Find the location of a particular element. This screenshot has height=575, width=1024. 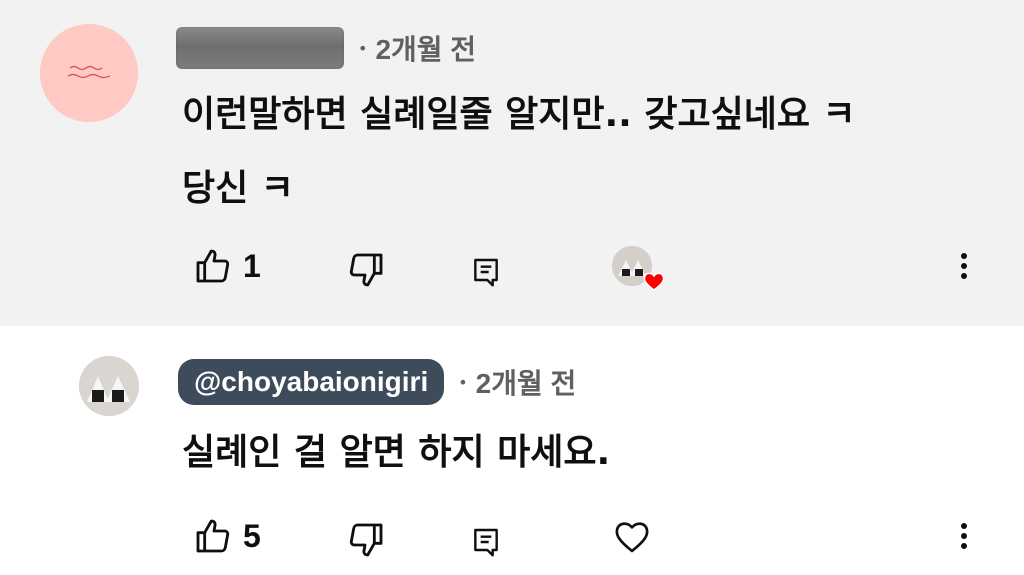

like-button: 5 is located at coordinates (227, 536).